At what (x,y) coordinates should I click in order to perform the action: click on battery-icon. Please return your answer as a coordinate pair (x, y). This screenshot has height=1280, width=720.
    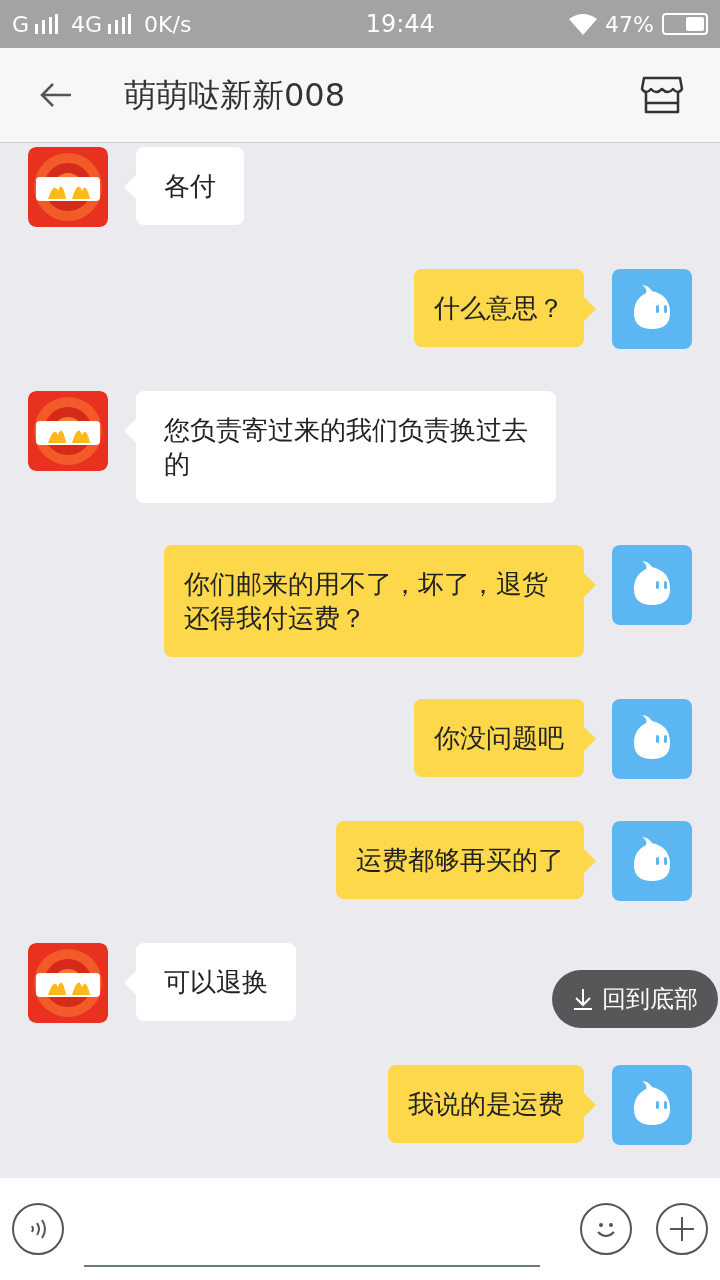
    Looking at the image, I should click on (685, 24).